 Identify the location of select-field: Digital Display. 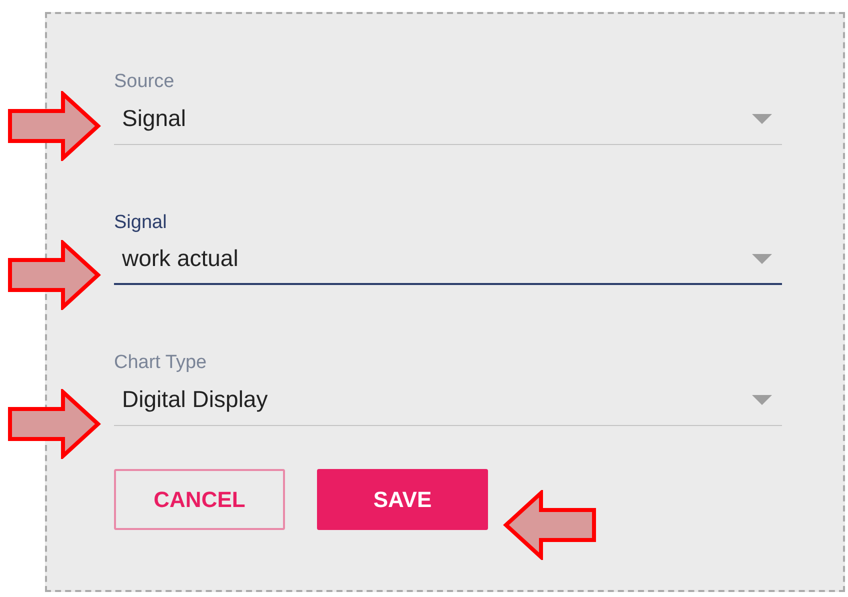
(448, 400).